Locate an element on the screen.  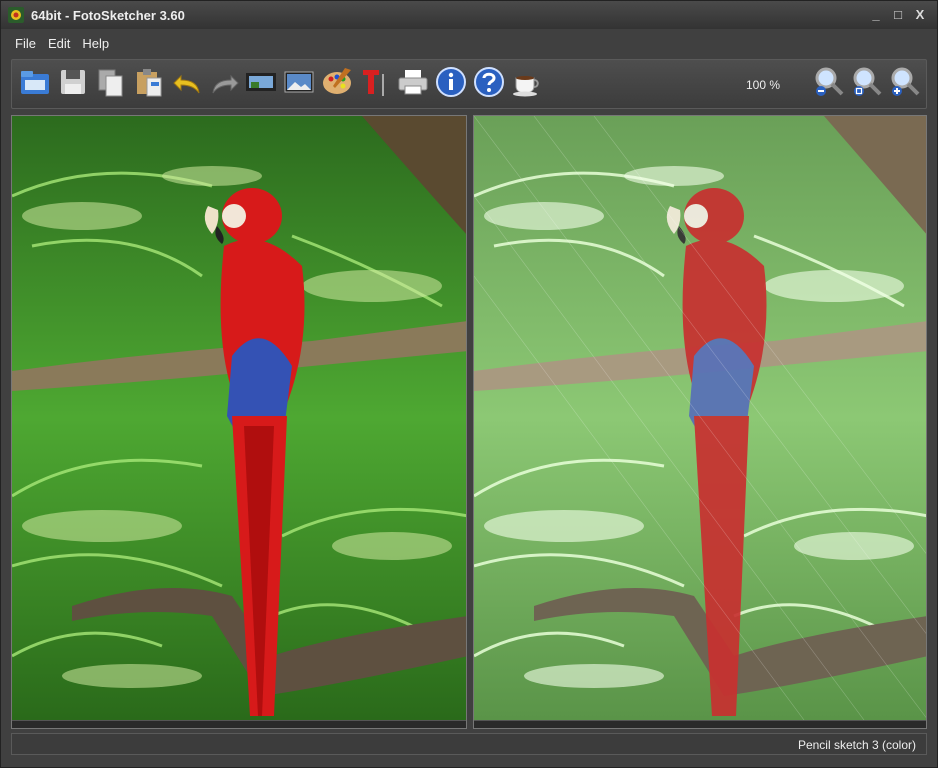
coffee-icon is located at coordinates (526, 86).